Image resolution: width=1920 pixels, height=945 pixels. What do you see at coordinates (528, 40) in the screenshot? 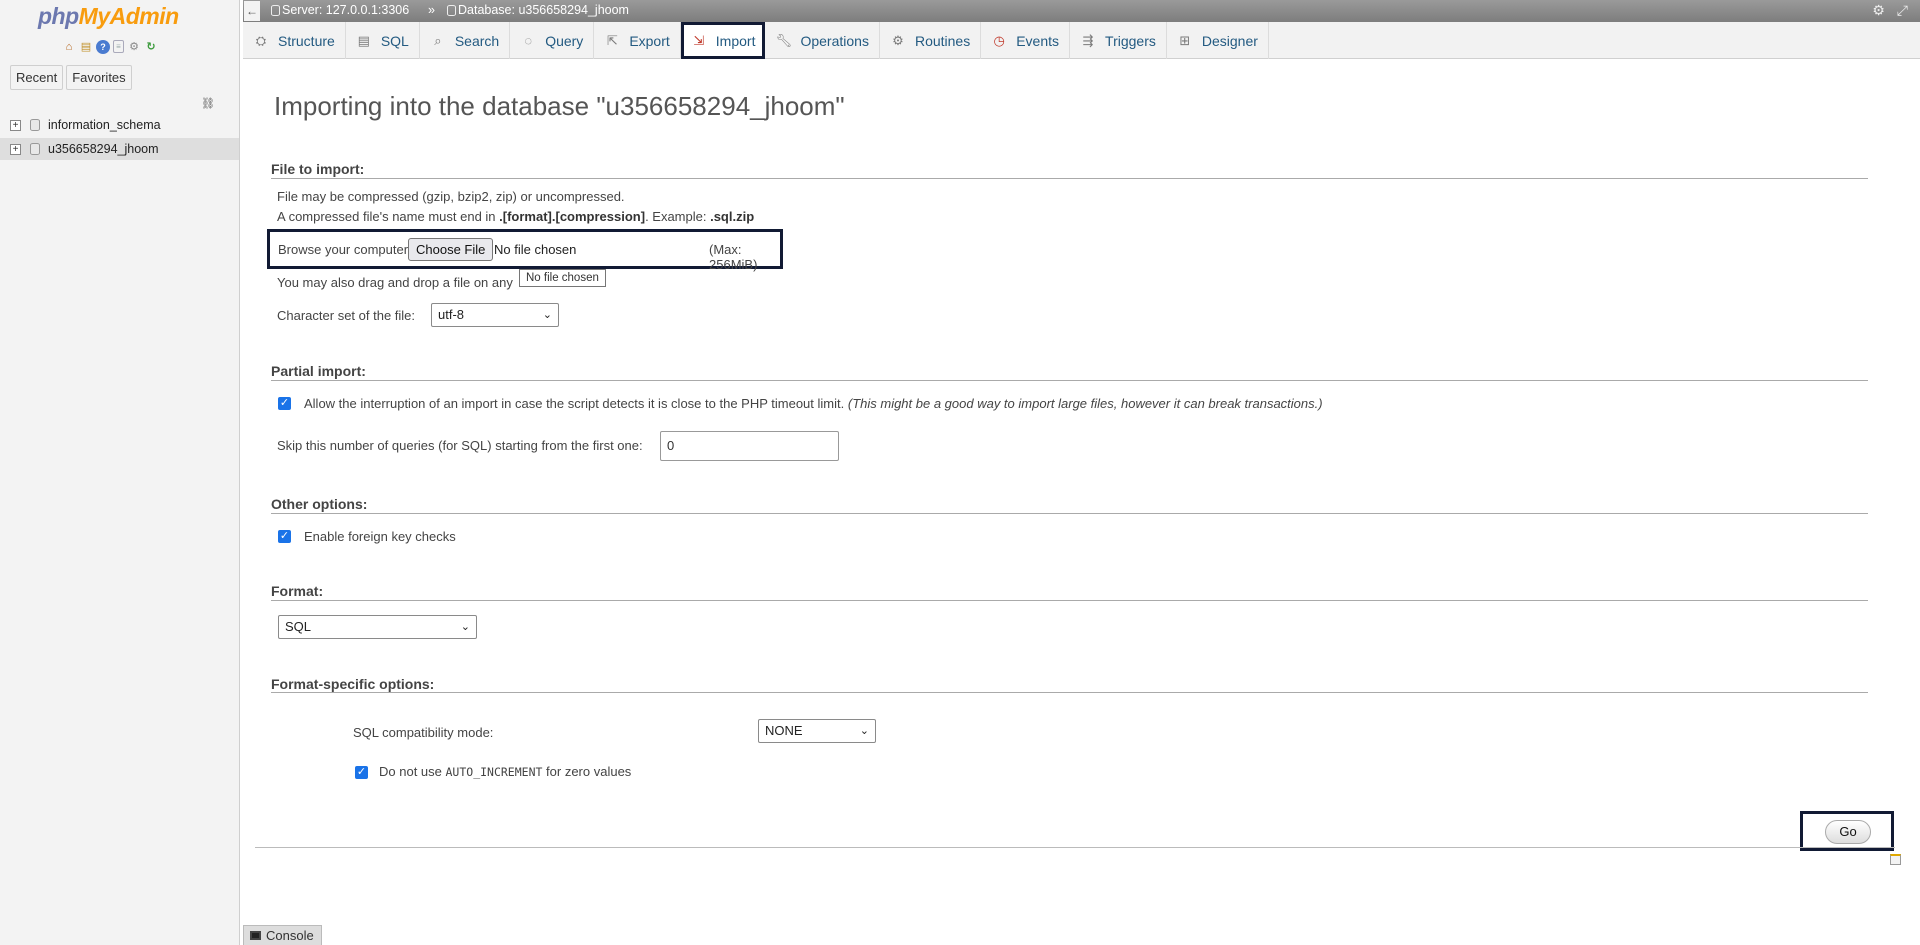
I see `query-icon: ◌` at bounding box center [528, 40].